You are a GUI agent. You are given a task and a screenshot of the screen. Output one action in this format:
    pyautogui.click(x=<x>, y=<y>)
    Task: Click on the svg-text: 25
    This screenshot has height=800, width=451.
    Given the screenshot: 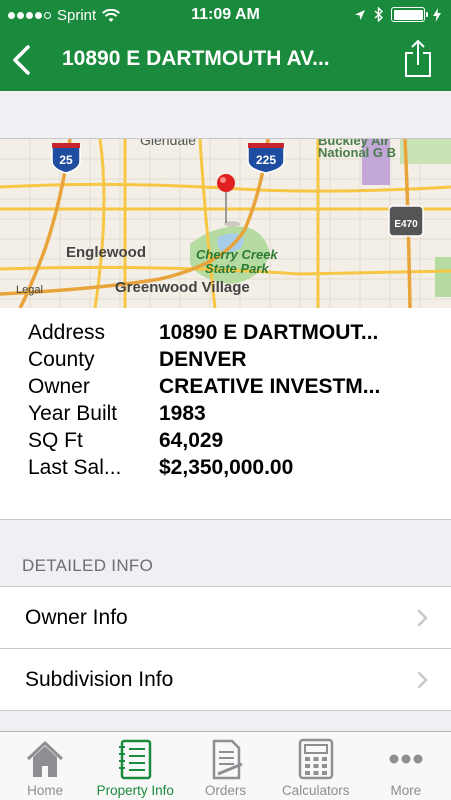 What is the action you would take?
    pyautogui.click(x=66, y=160)
    